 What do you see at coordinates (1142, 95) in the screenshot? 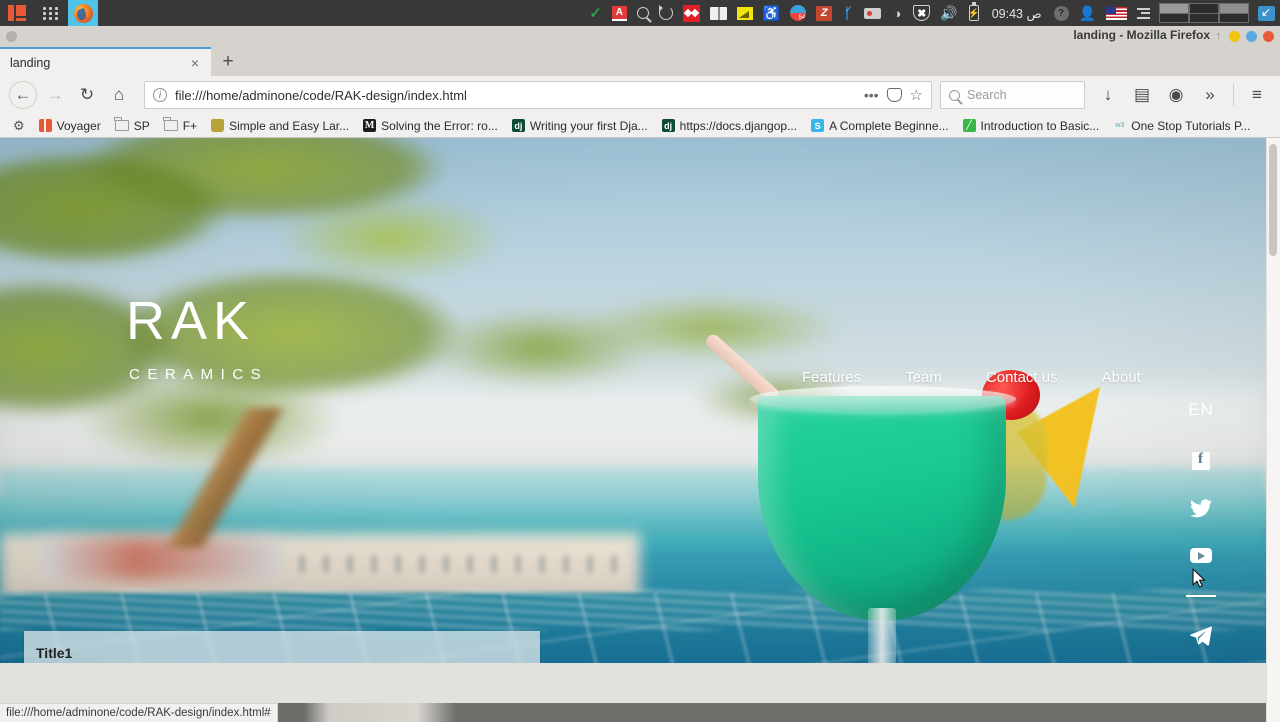
I see `library-icon: ▤` at bounding box center [1142, 95].